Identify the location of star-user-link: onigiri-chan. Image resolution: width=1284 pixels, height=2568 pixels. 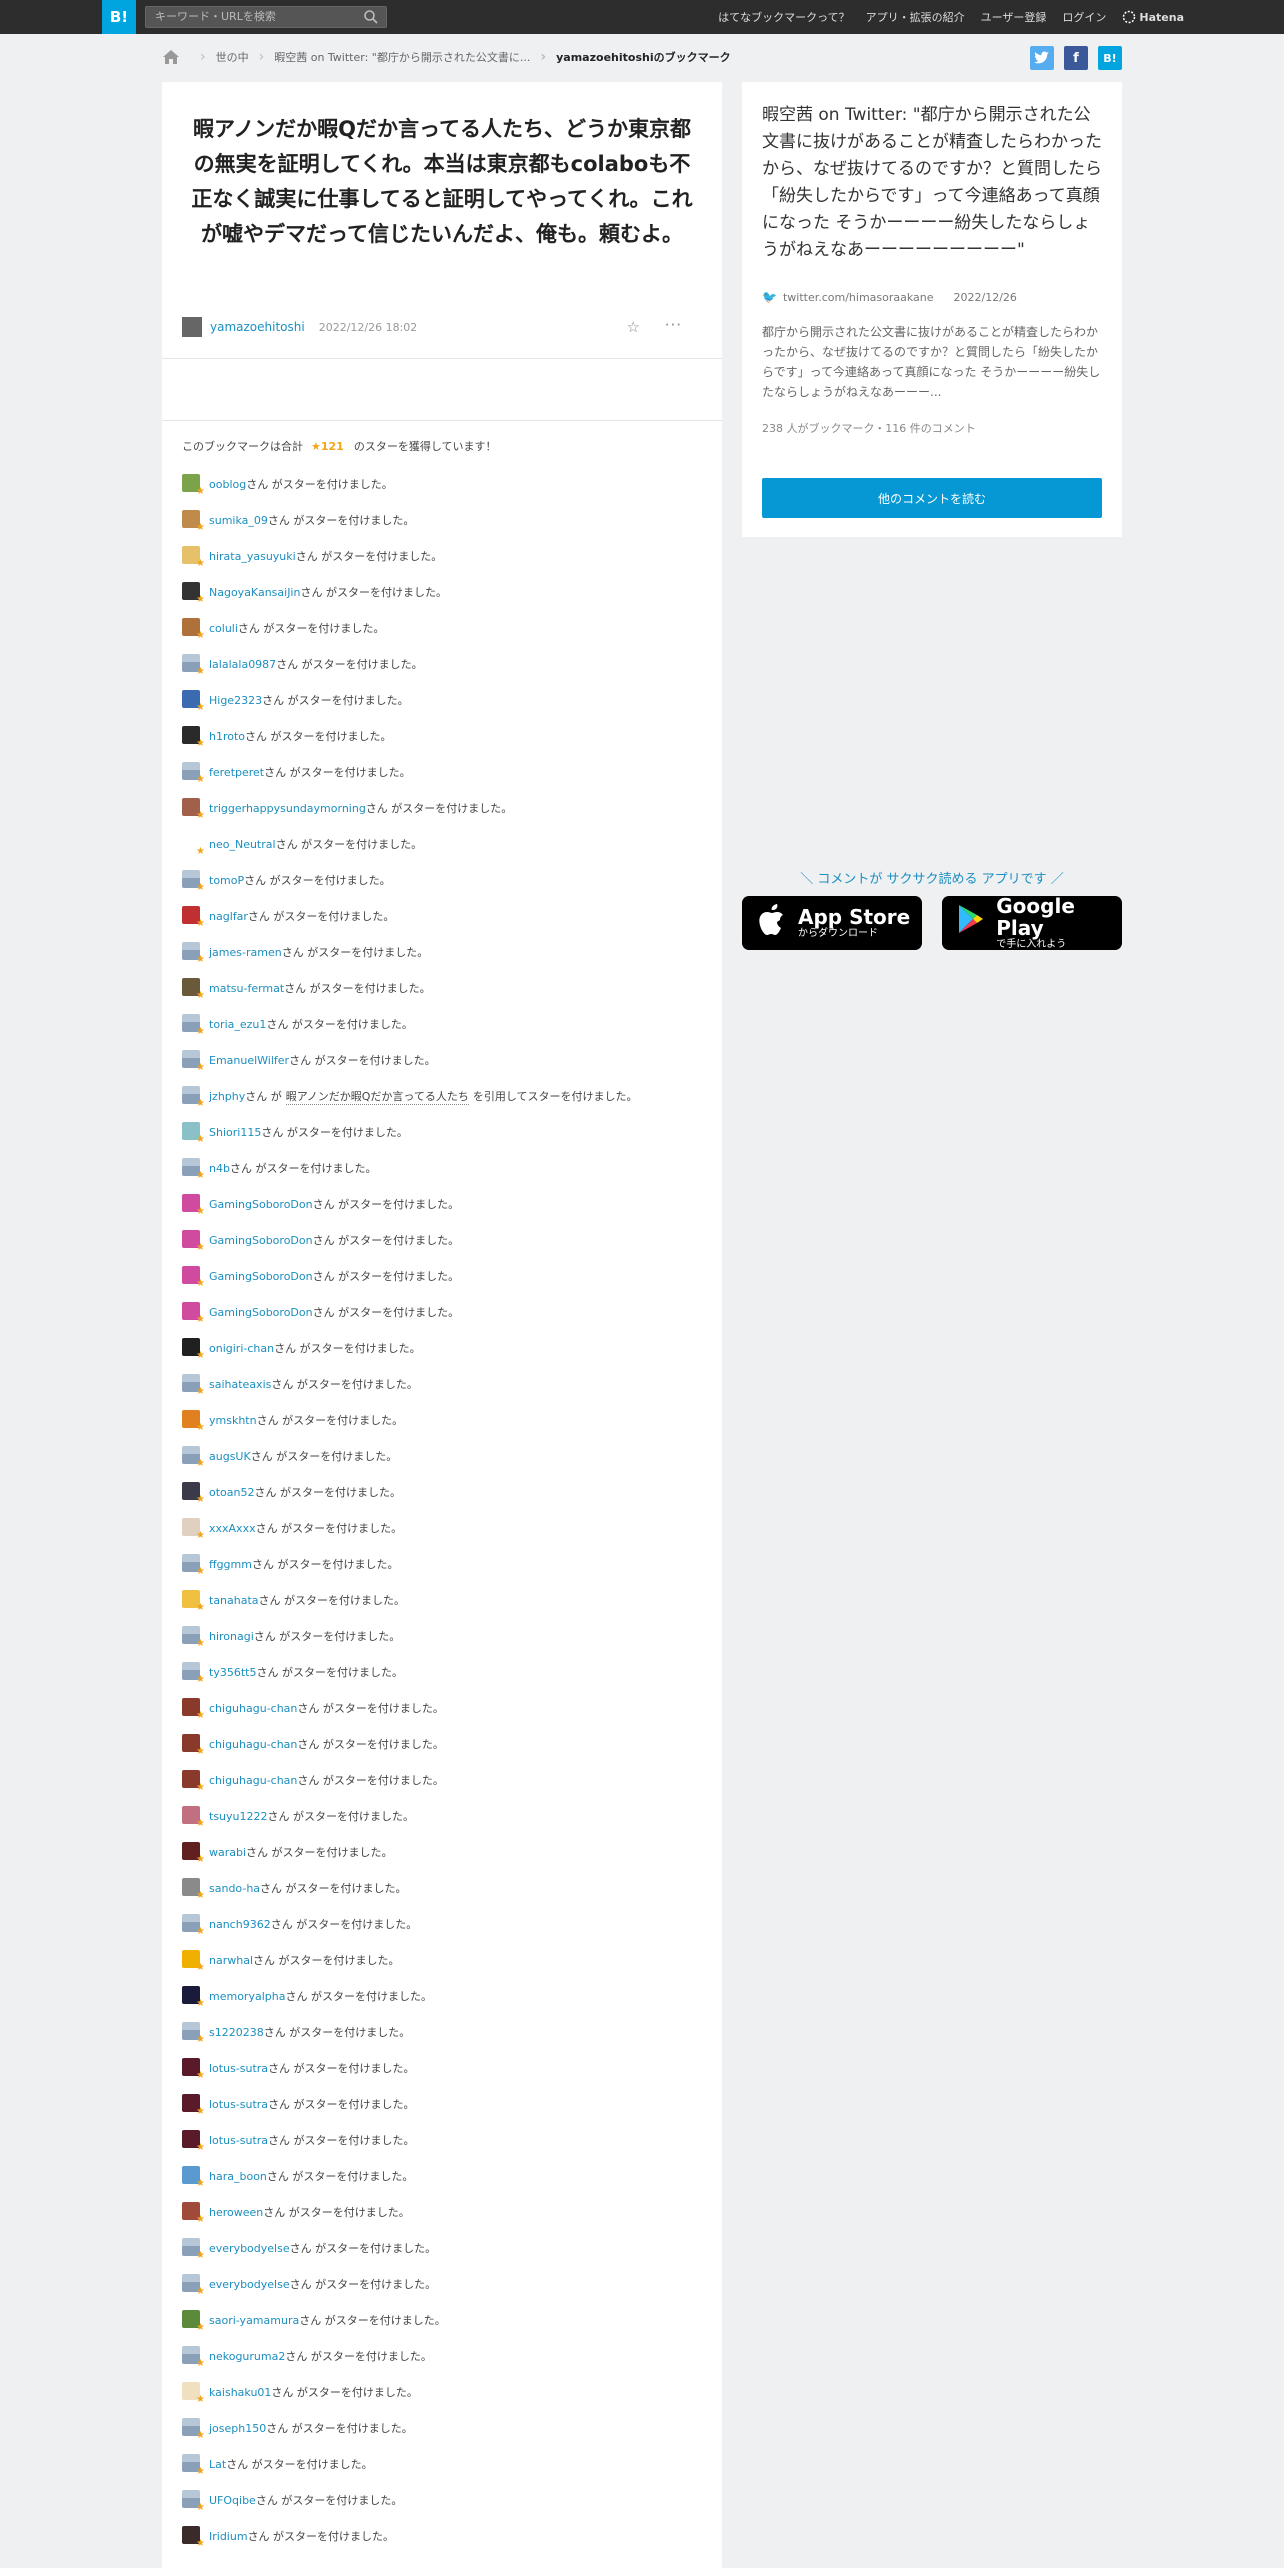
(241, 1348).